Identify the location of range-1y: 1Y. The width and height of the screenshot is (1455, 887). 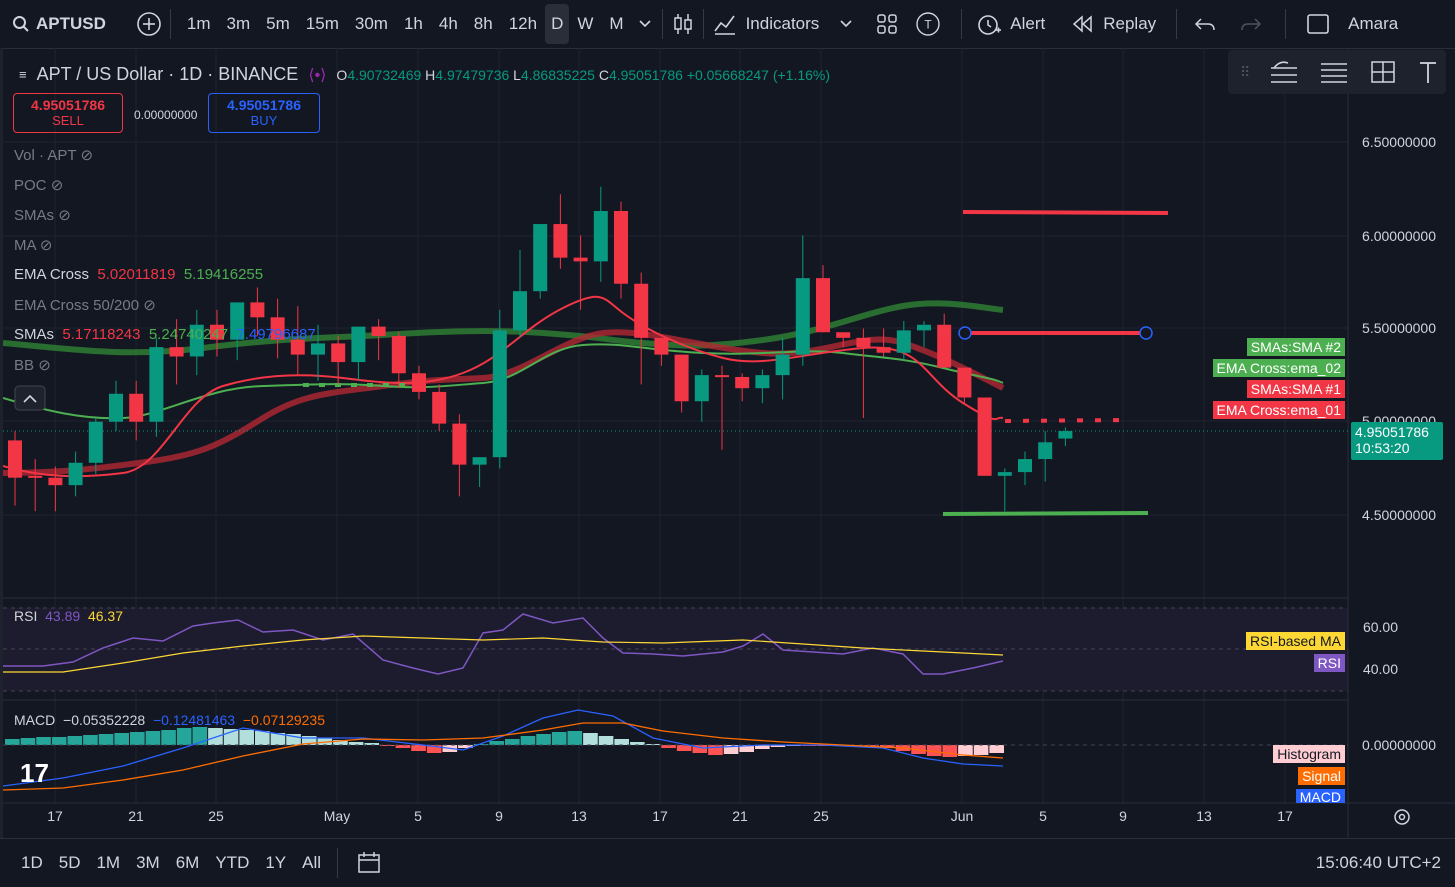
(275, 863).